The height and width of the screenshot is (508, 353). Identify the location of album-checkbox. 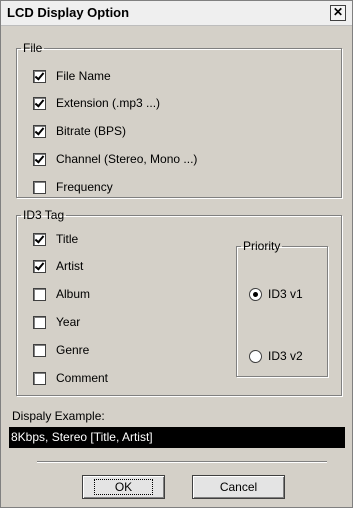
(39, 294).